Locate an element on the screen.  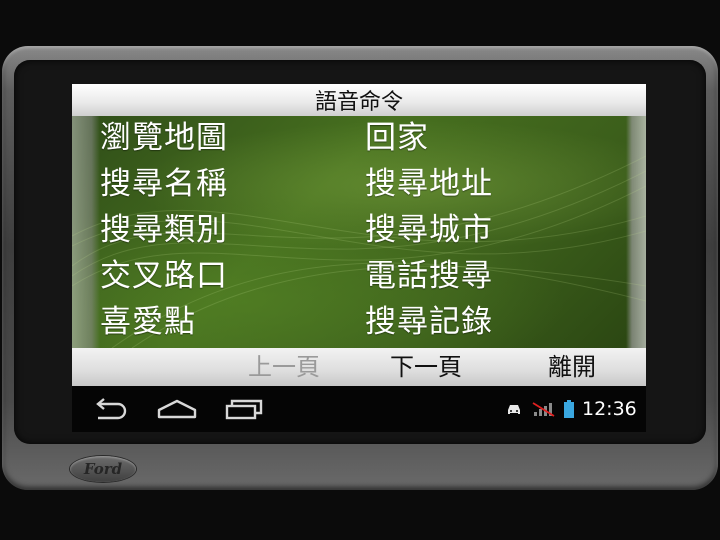
cmd-search-history: 搜尋記錄 is located at coordinates (429, 322).